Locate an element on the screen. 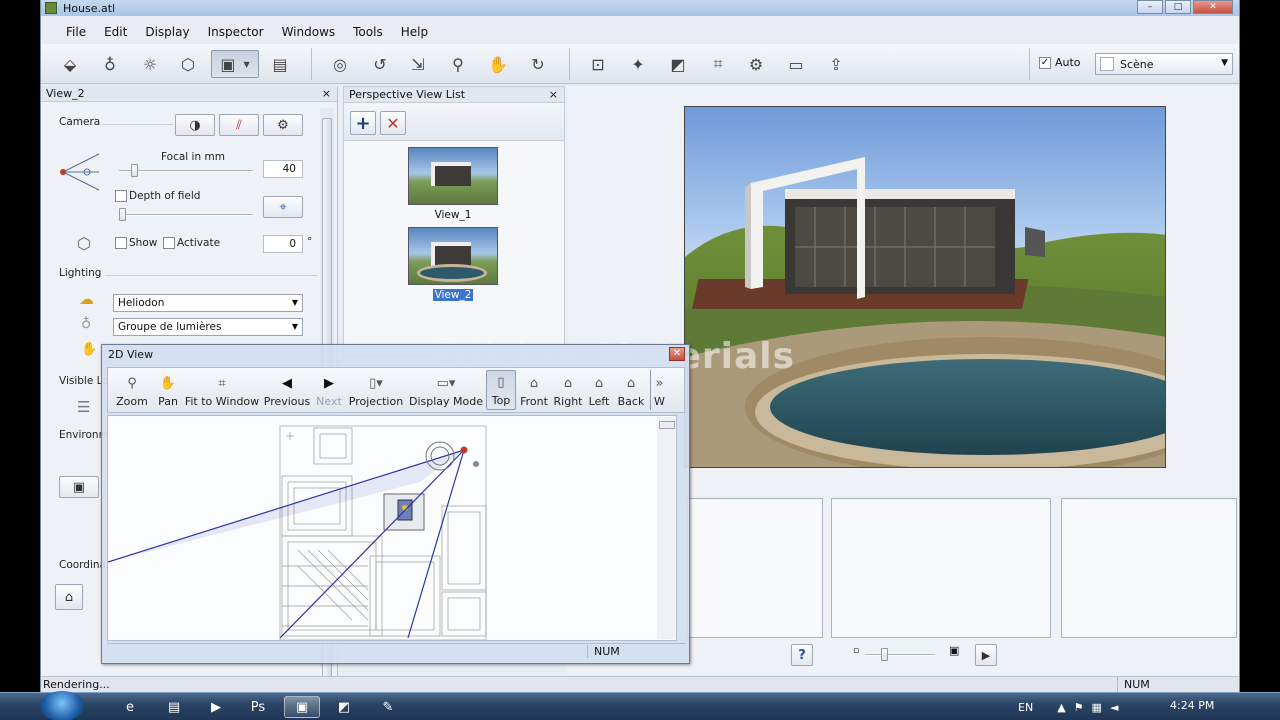 The width and height of the screenshot is (1280, 720). focal-input: 40 is located at coordinates (283, 169).